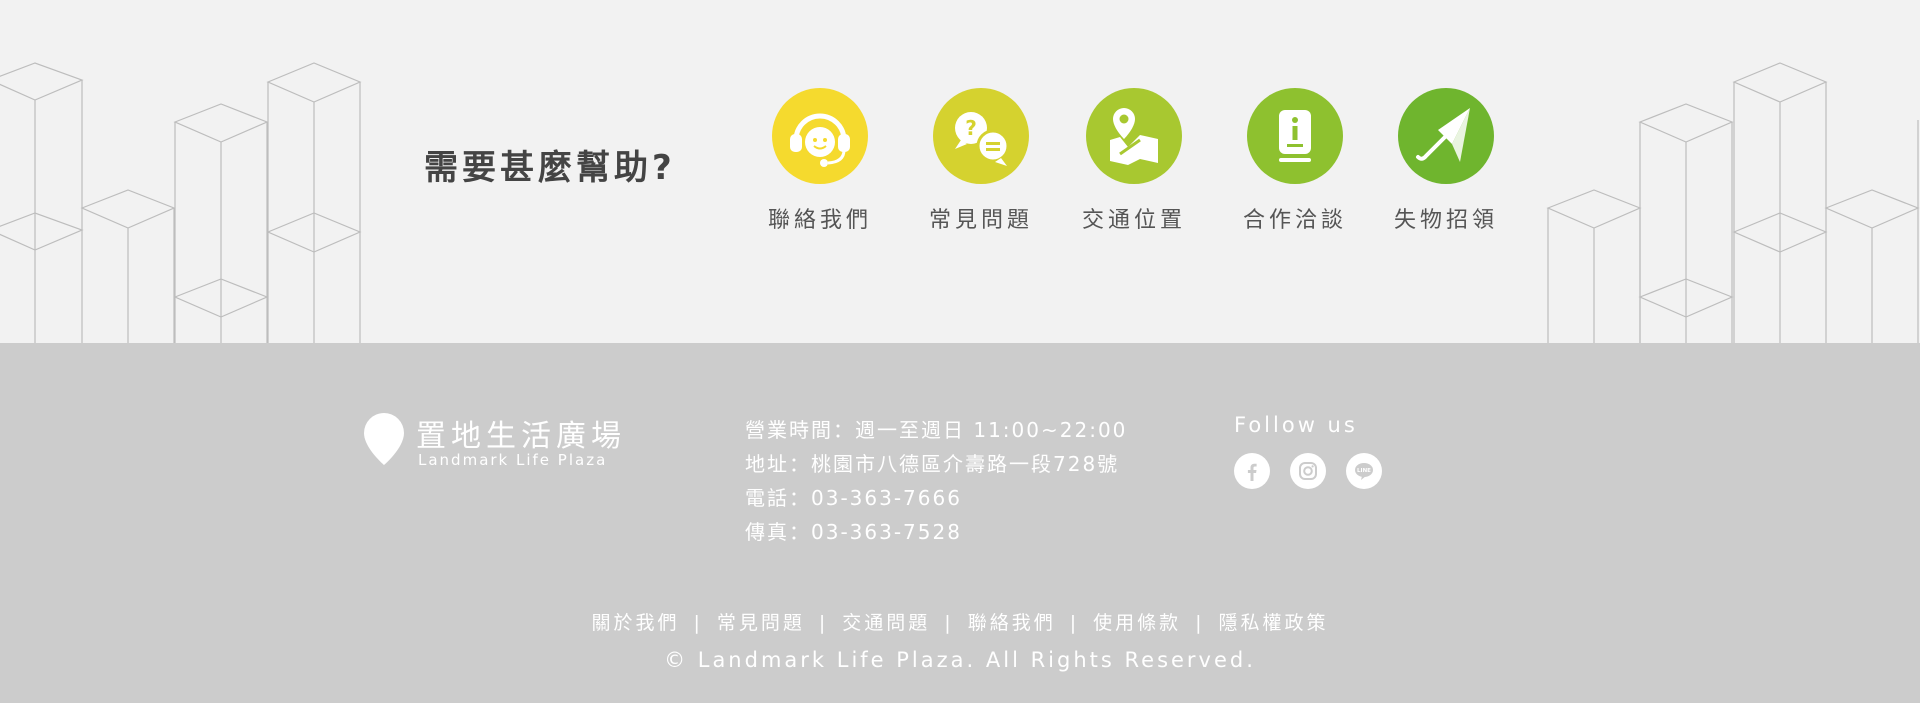  I want to click on building-line-art-left, so click(181, 202).